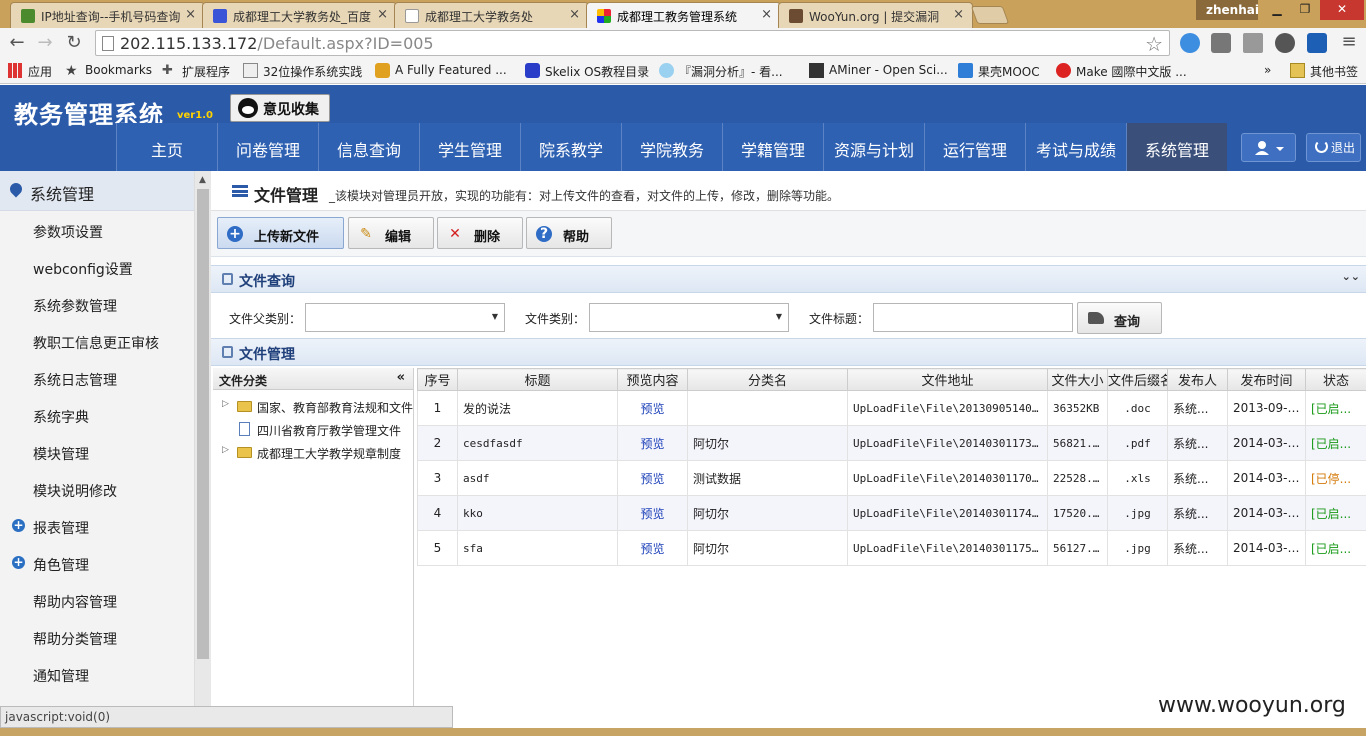 The image size is (1366, 736). What do you see at coordinates (1305, 10) in the screenshot?
I see `maximize-icon: ❐` at bounding box center [1305, 10].